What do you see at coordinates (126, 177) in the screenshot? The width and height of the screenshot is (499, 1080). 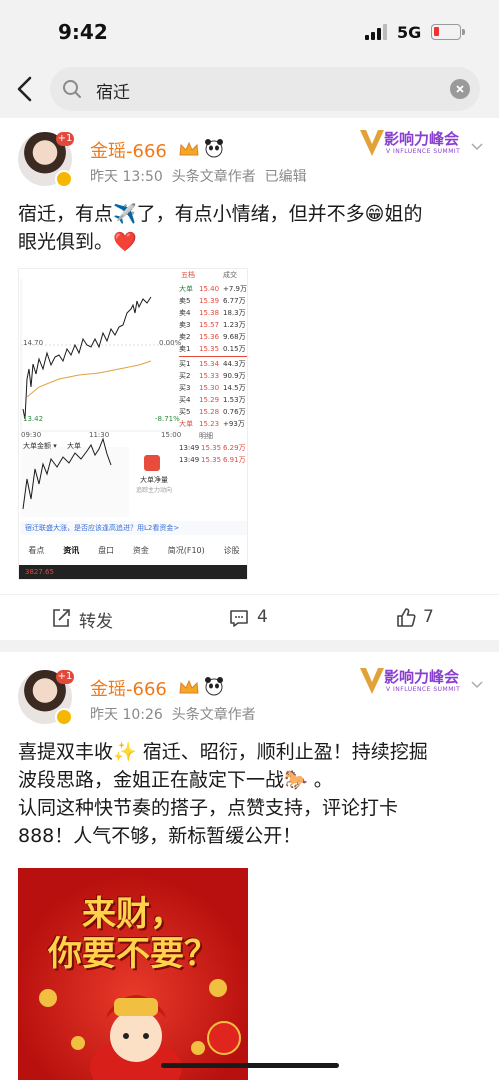 I see `post-time: 昨天 13:50` at bounding box center [126, 177].